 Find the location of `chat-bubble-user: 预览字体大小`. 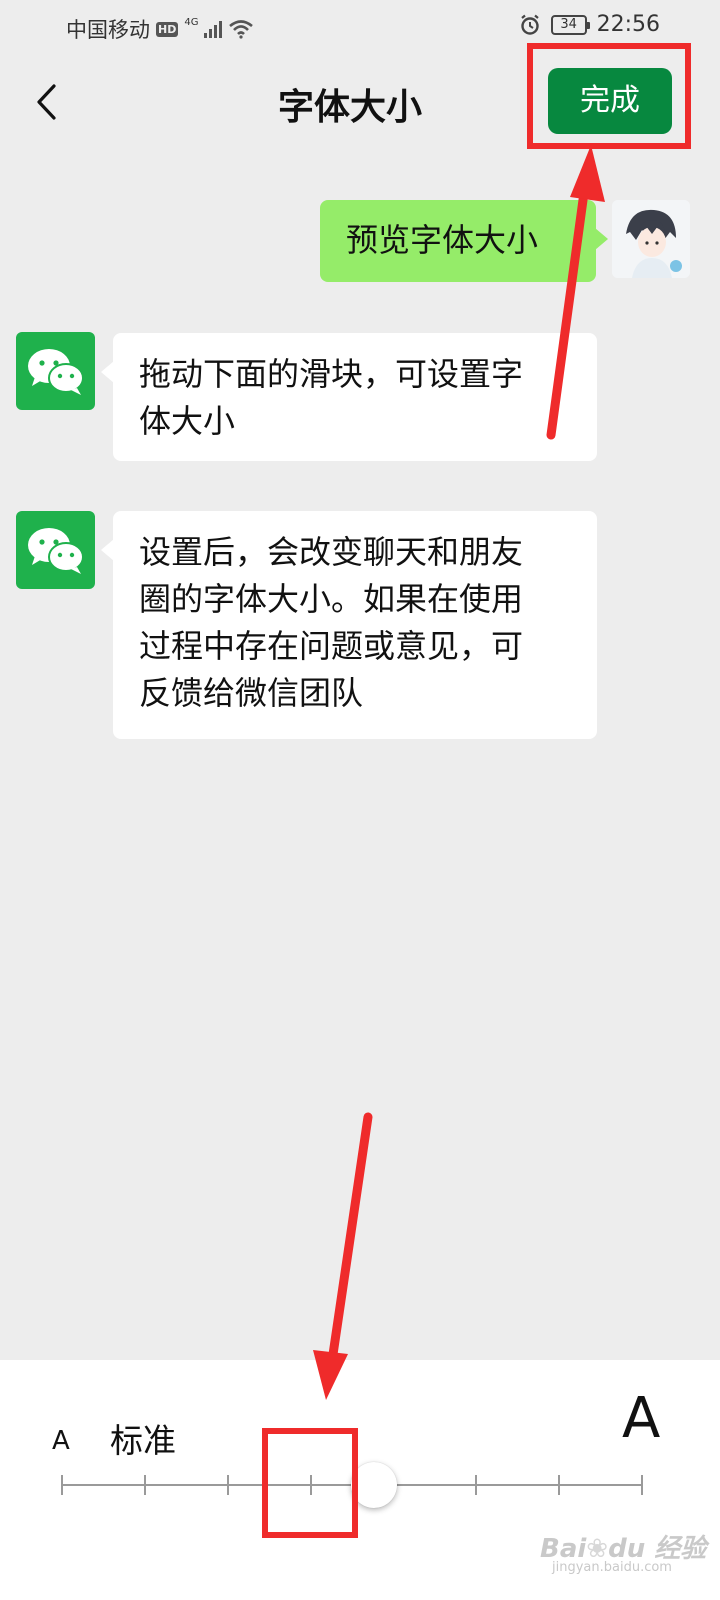

chat-bubble-user: 预览字体大小 is located at coordinates (464, 241).